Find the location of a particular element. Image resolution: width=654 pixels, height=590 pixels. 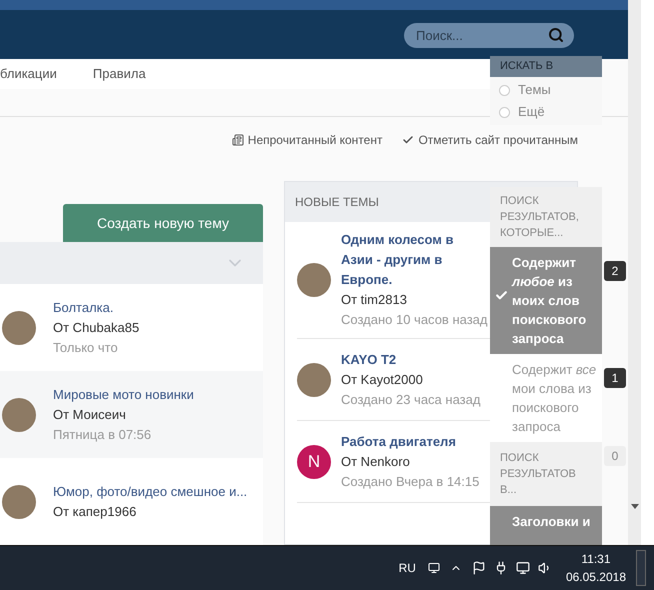

nav-link: бликации is located at coordinates (28, 74).